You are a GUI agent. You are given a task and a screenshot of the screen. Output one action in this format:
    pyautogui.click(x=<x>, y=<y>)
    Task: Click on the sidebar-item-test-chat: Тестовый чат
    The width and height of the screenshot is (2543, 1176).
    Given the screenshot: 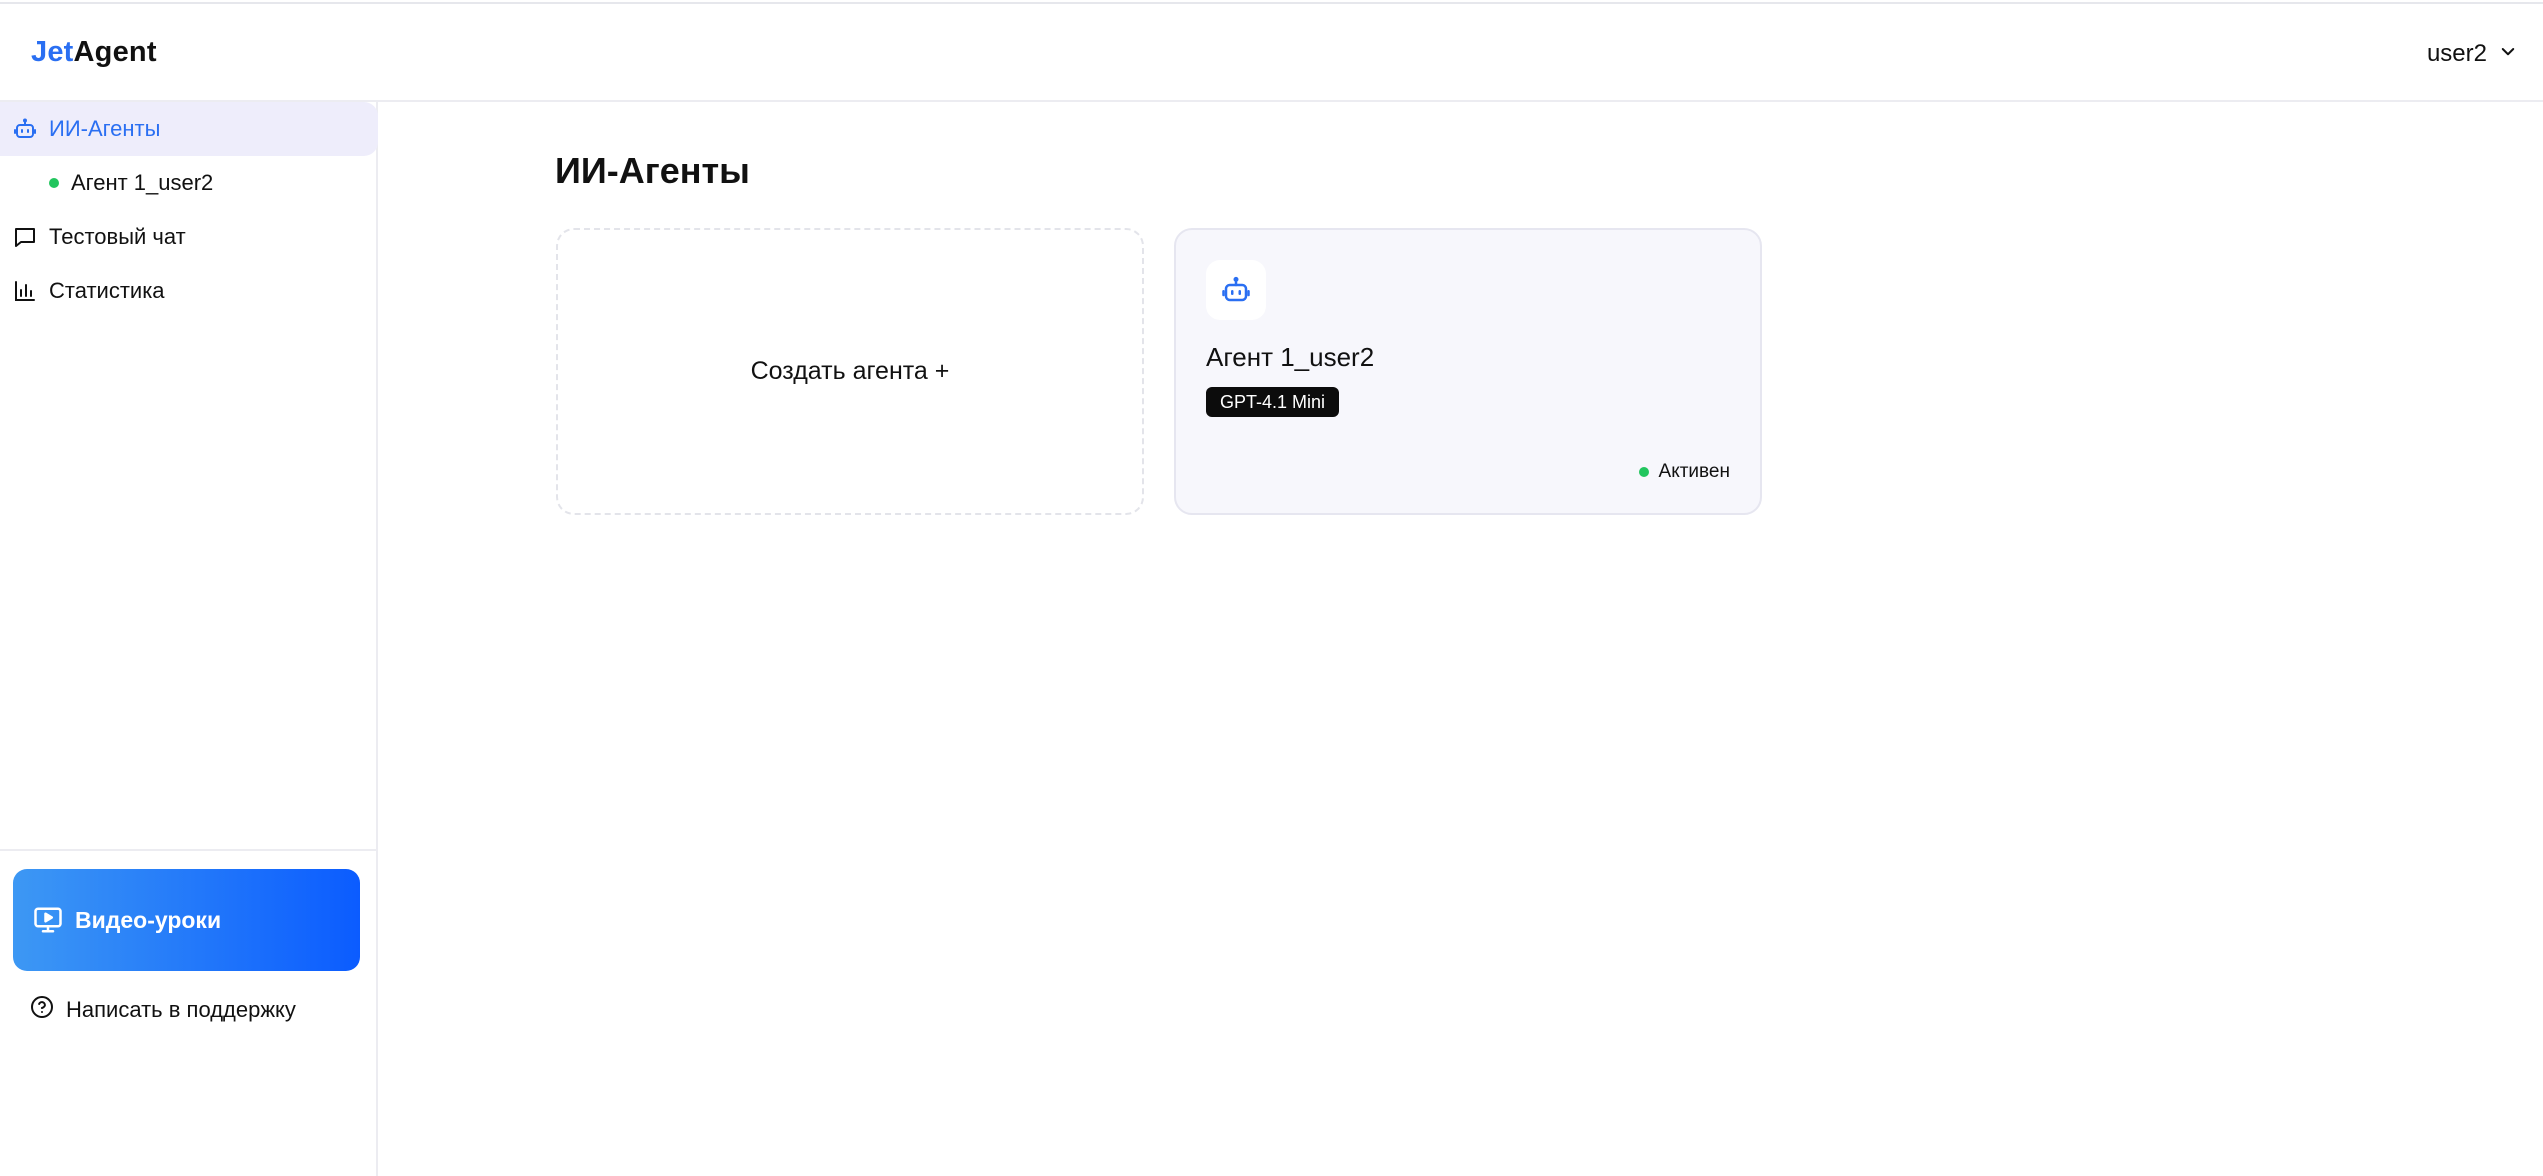 What is the action you would take?
    pyautogui.click(x=189, y=237)
    